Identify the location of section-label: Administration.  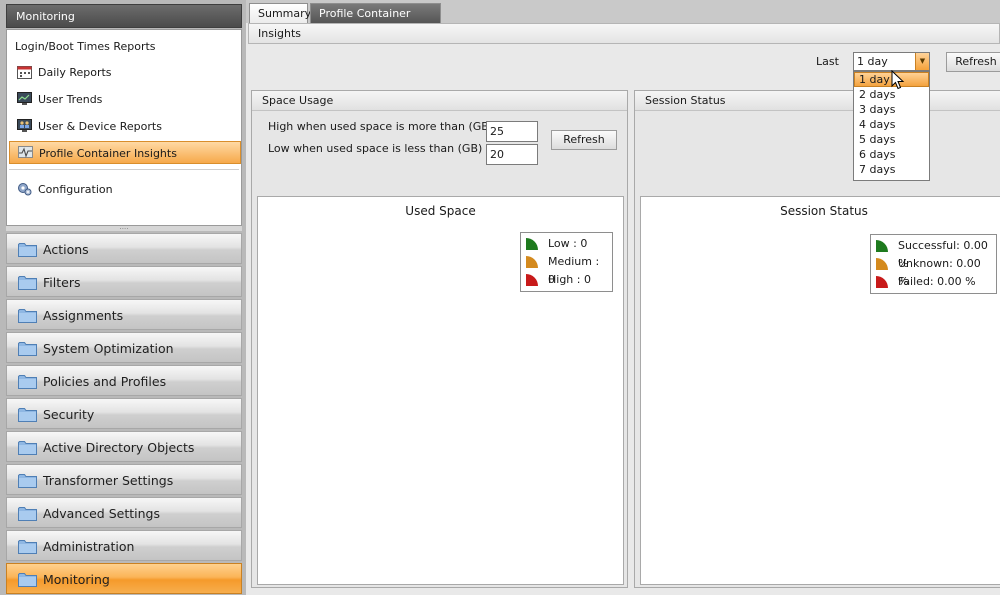
(89, 546).